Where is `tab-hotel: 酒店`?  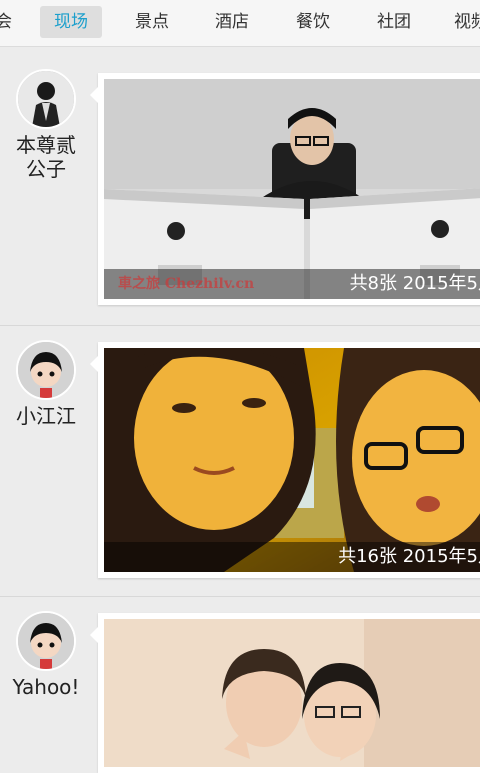
tab-hotel: 酒店 is located at coordinates (232, 22).